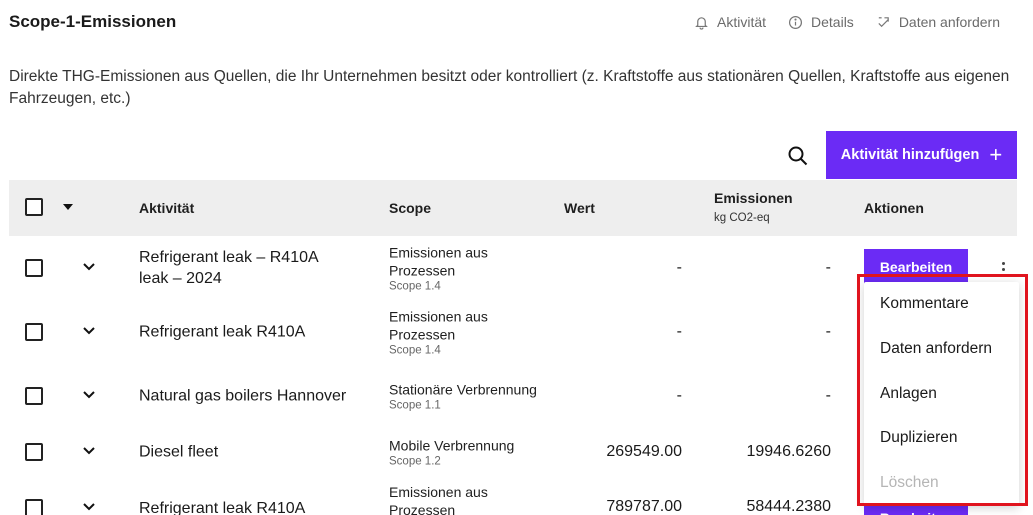 The width and height of the screenshot is (1033, 515). What do you see at coordinates (243, 396) in the screenshot?
I see `activity-name: Natural gas boilers Hannover` at bounding box center [243, 396].